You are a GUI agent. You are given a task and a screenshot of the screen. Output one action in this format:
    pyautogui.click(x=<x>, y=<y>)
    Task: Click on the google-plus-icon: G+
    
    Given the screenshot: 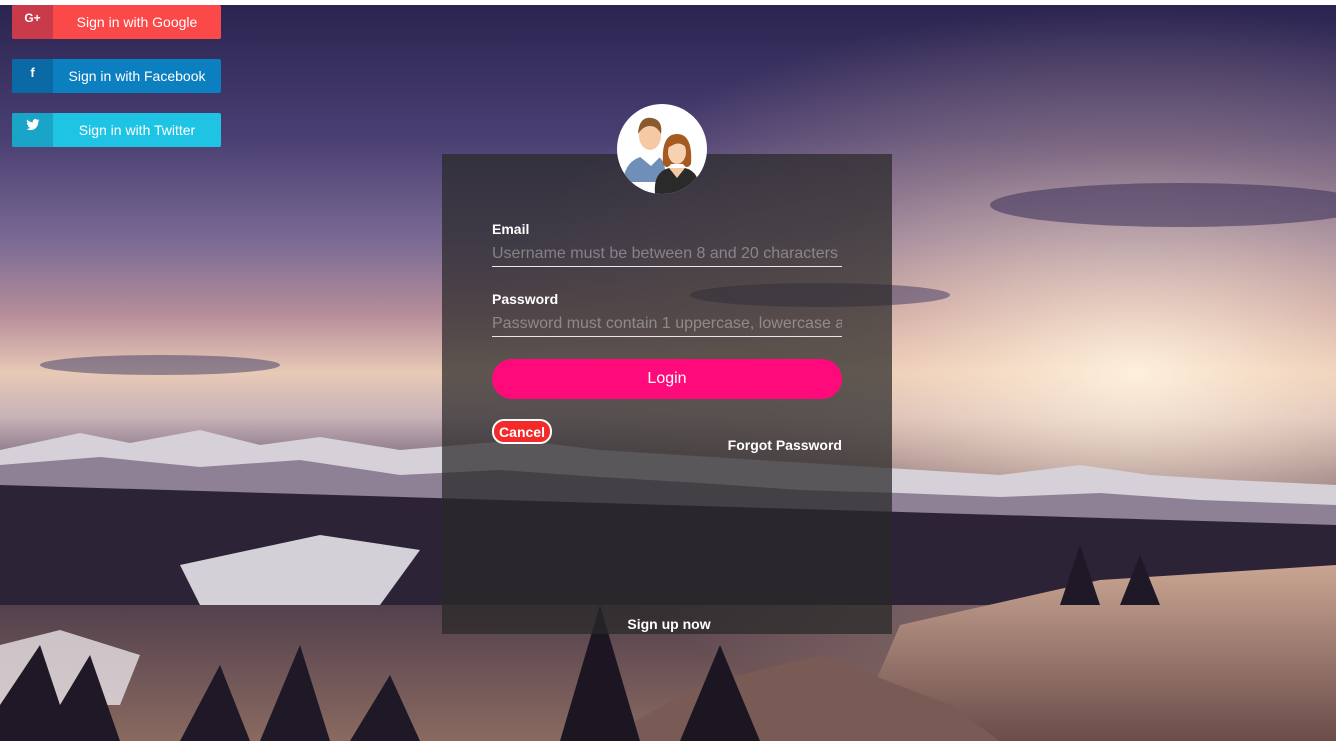 What is the action you would take?
    pyautogui.click(x=32, y=22)
    